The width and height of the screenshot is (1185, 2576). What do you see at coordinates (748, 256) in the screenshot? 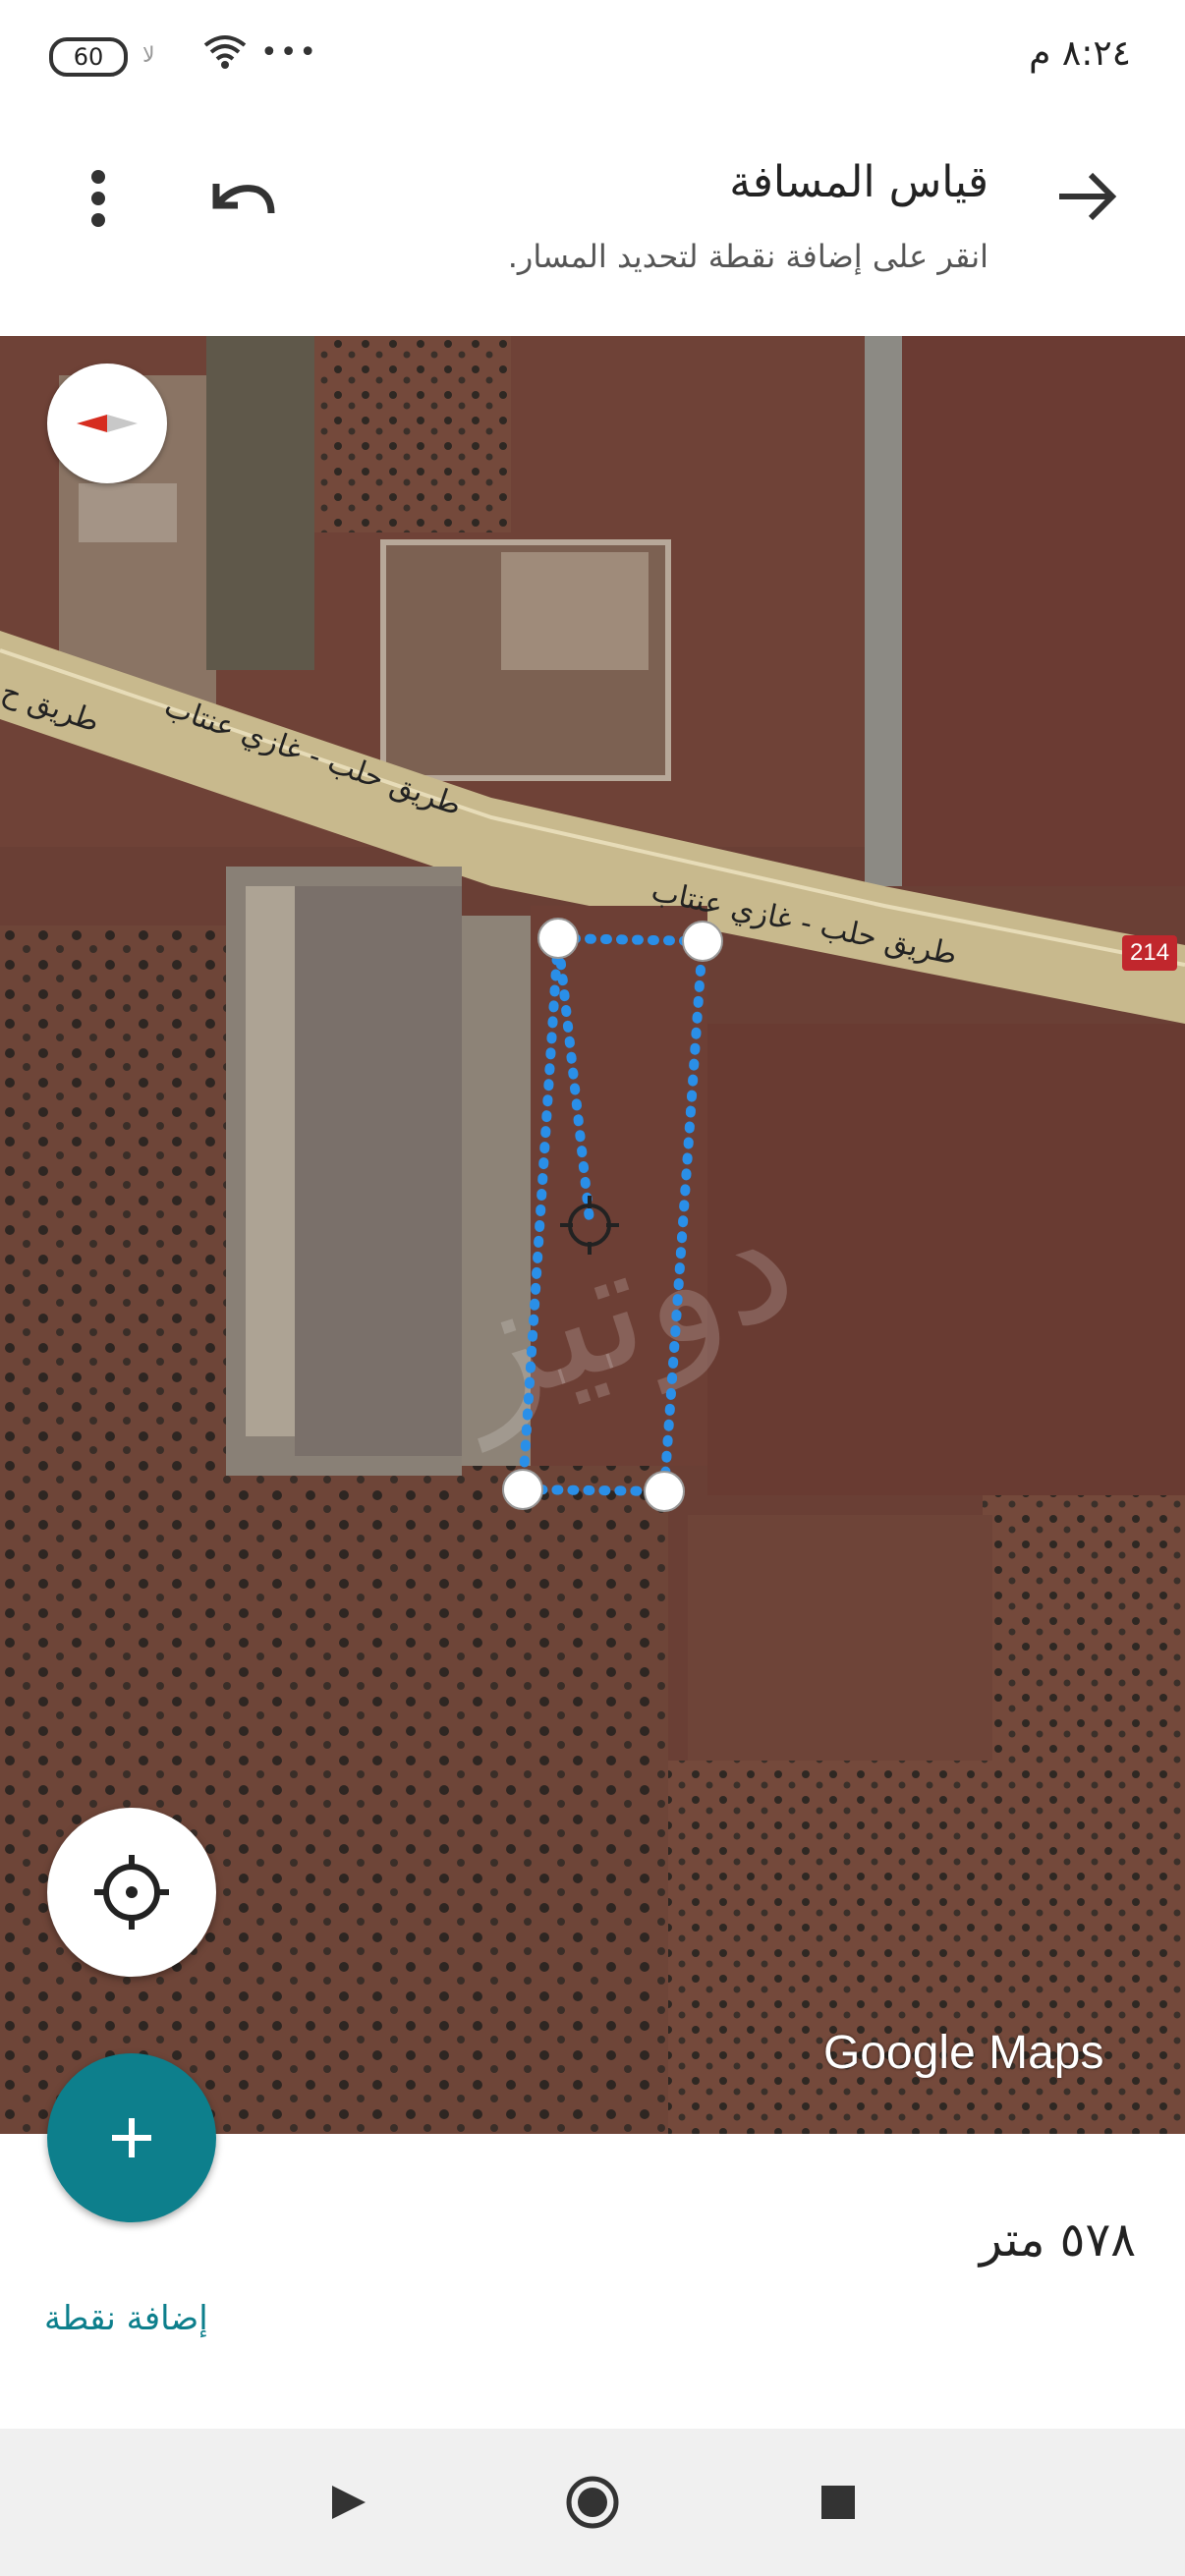
I see `page-subtitle: انقر على إضافة نقطة لتحديد المسار.` at bounding box center [748, 256].